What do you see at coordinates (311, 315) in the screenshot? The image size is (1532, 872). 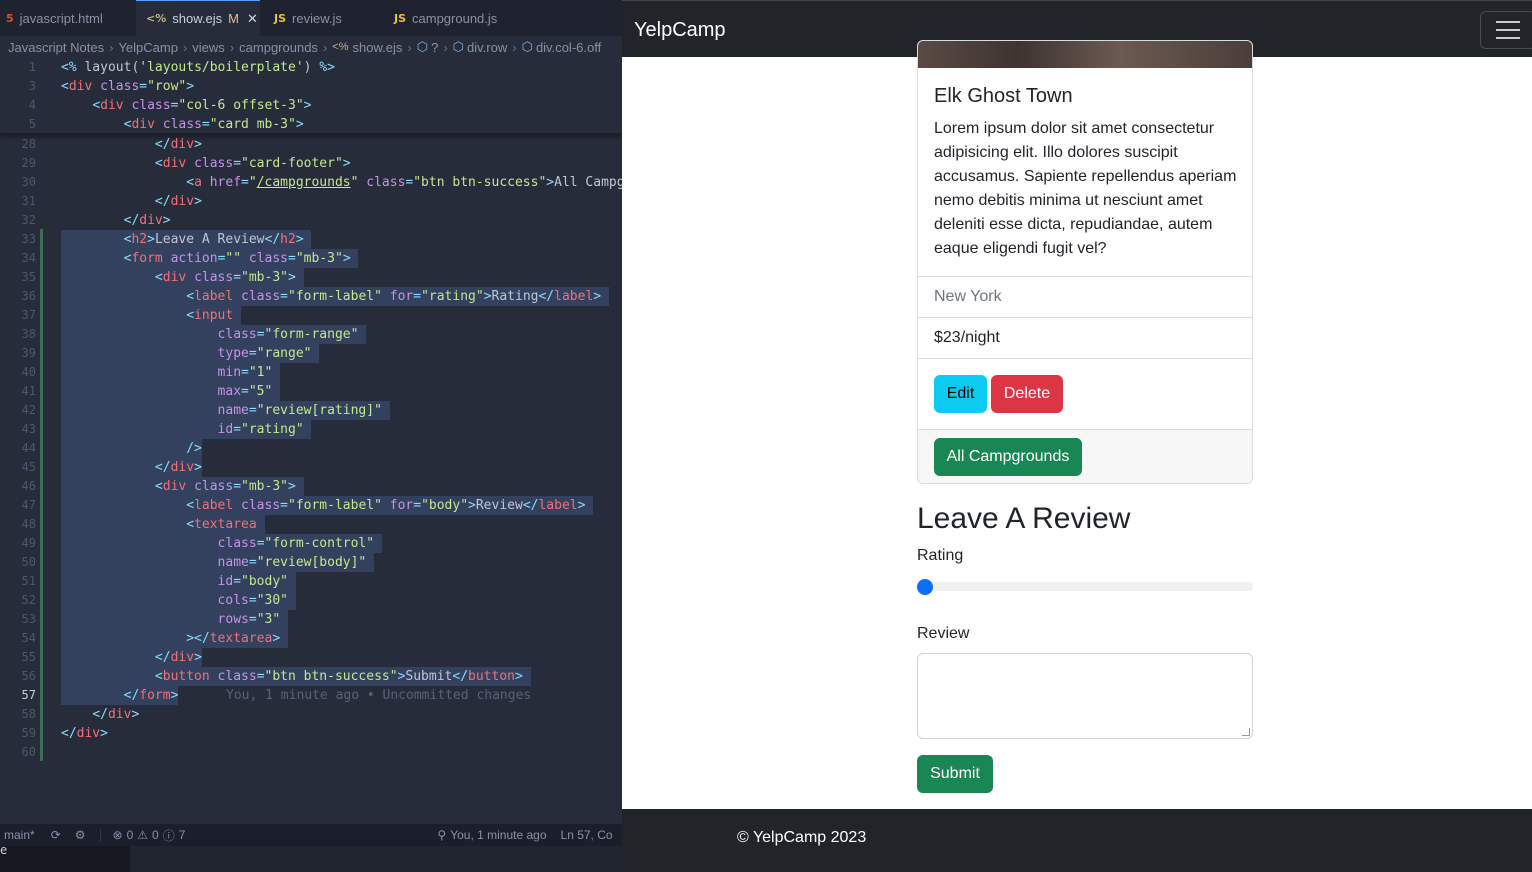 I see `code-line: 37 <input` at bounding box center [311, 315].